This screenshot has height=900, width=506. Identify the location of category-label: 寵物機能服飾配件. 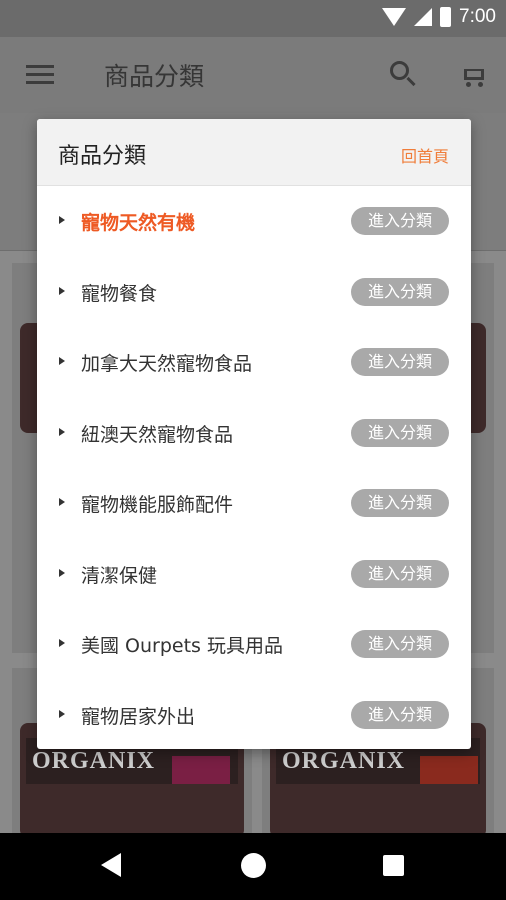
(157, 503).